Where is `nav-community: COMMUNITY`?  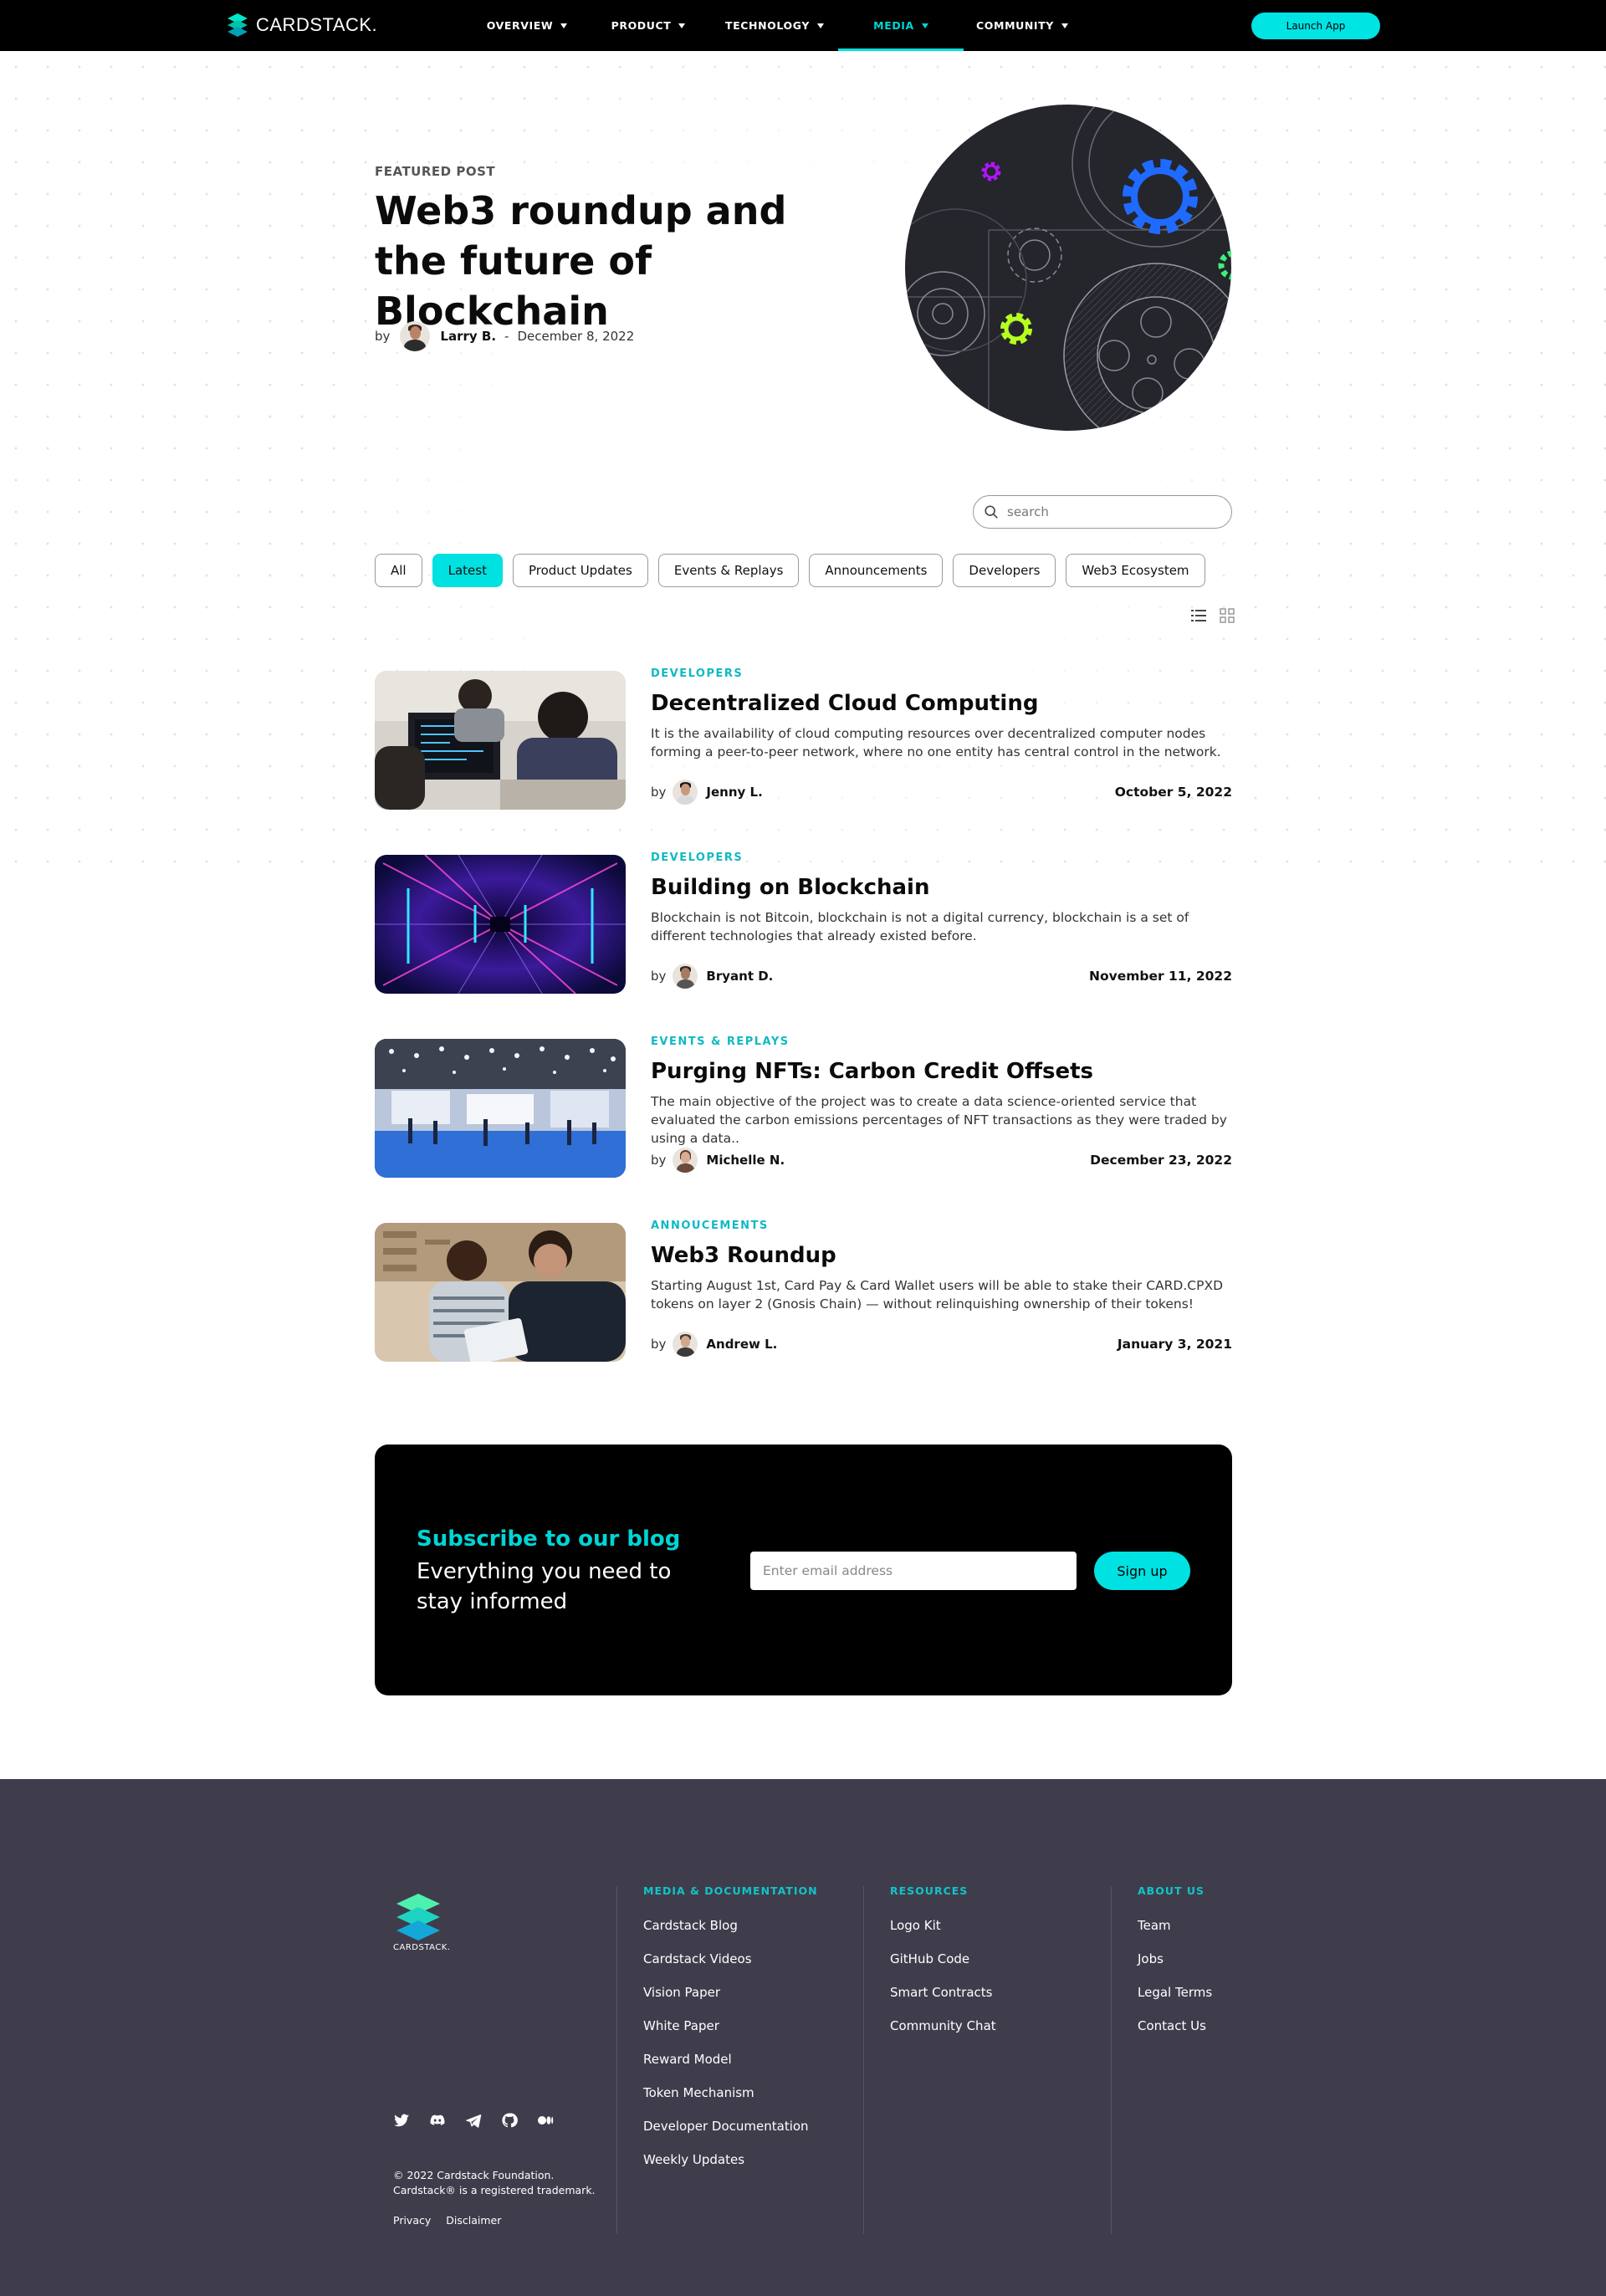 nav-community: COMMUNITY is located at coordinates (1022, 25).